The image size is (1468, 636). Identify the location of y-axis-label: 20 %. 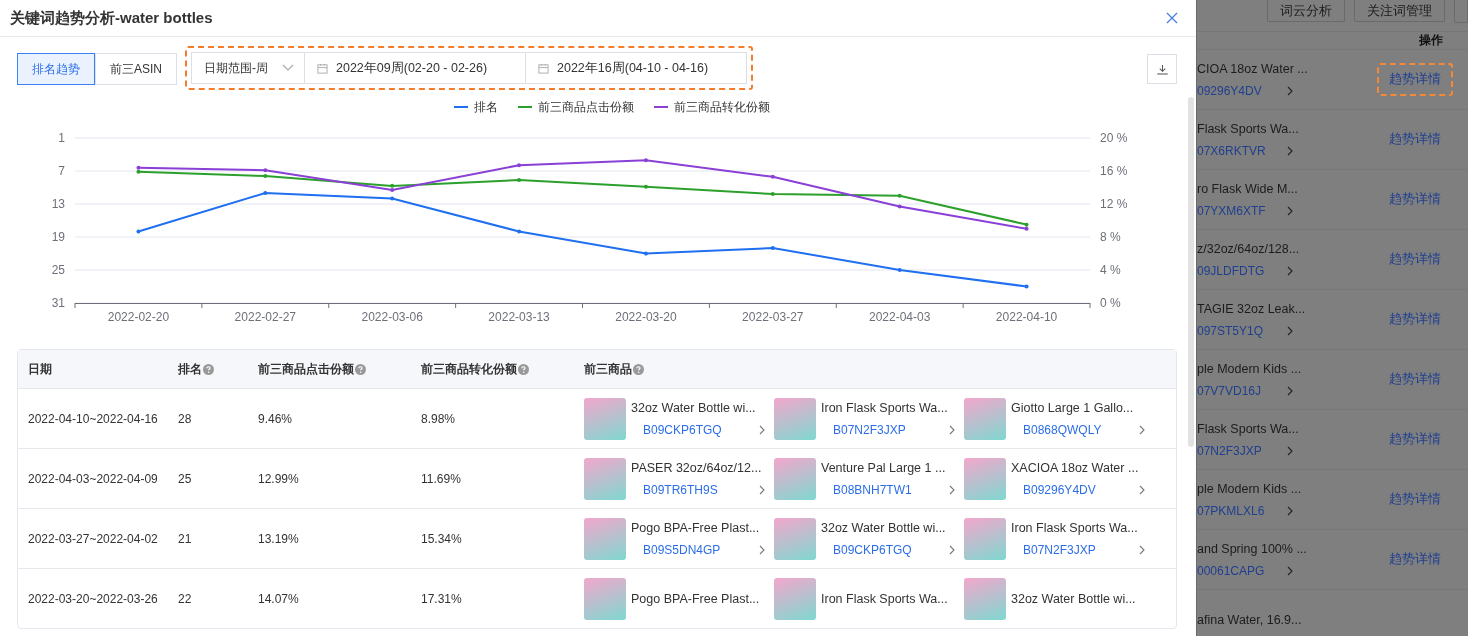
(1114, 138).